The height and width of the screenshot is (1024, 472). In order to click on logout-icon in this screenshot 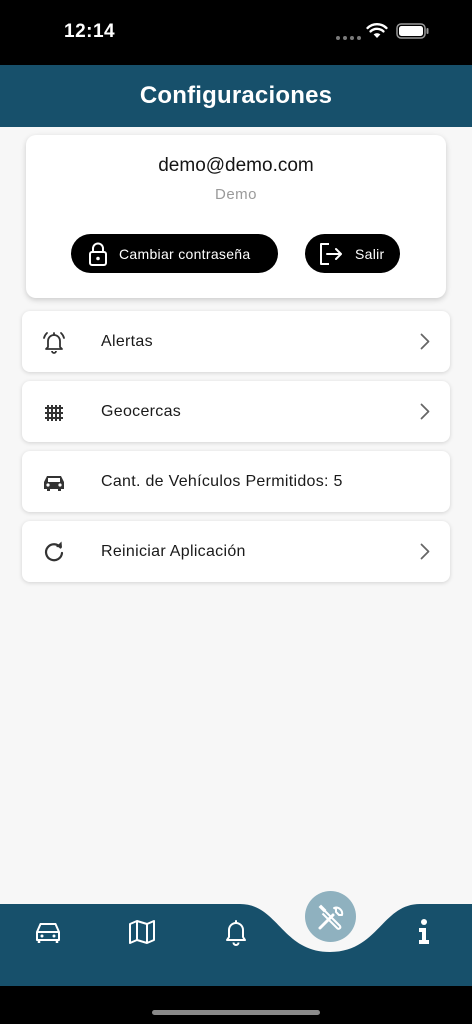, I will do `click(331, 253)`.